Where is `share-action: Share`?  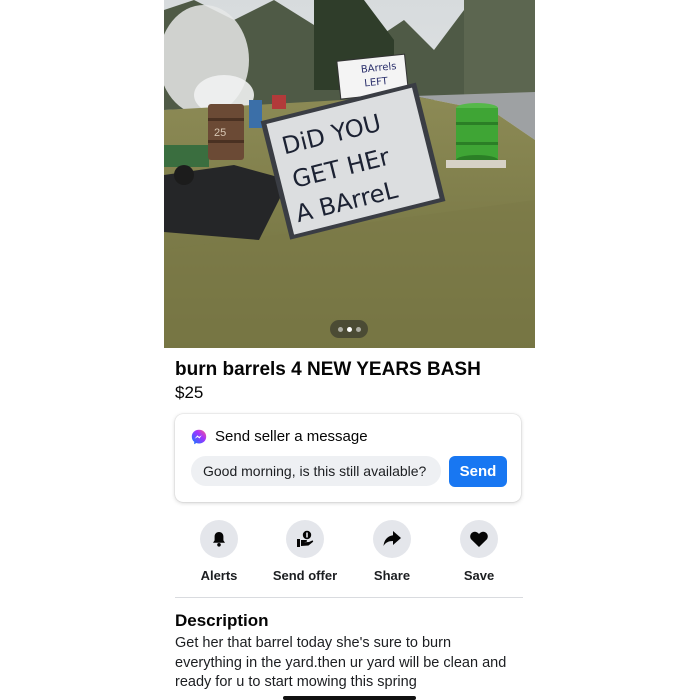 share-action: Share is located at coordinates (392, 551).